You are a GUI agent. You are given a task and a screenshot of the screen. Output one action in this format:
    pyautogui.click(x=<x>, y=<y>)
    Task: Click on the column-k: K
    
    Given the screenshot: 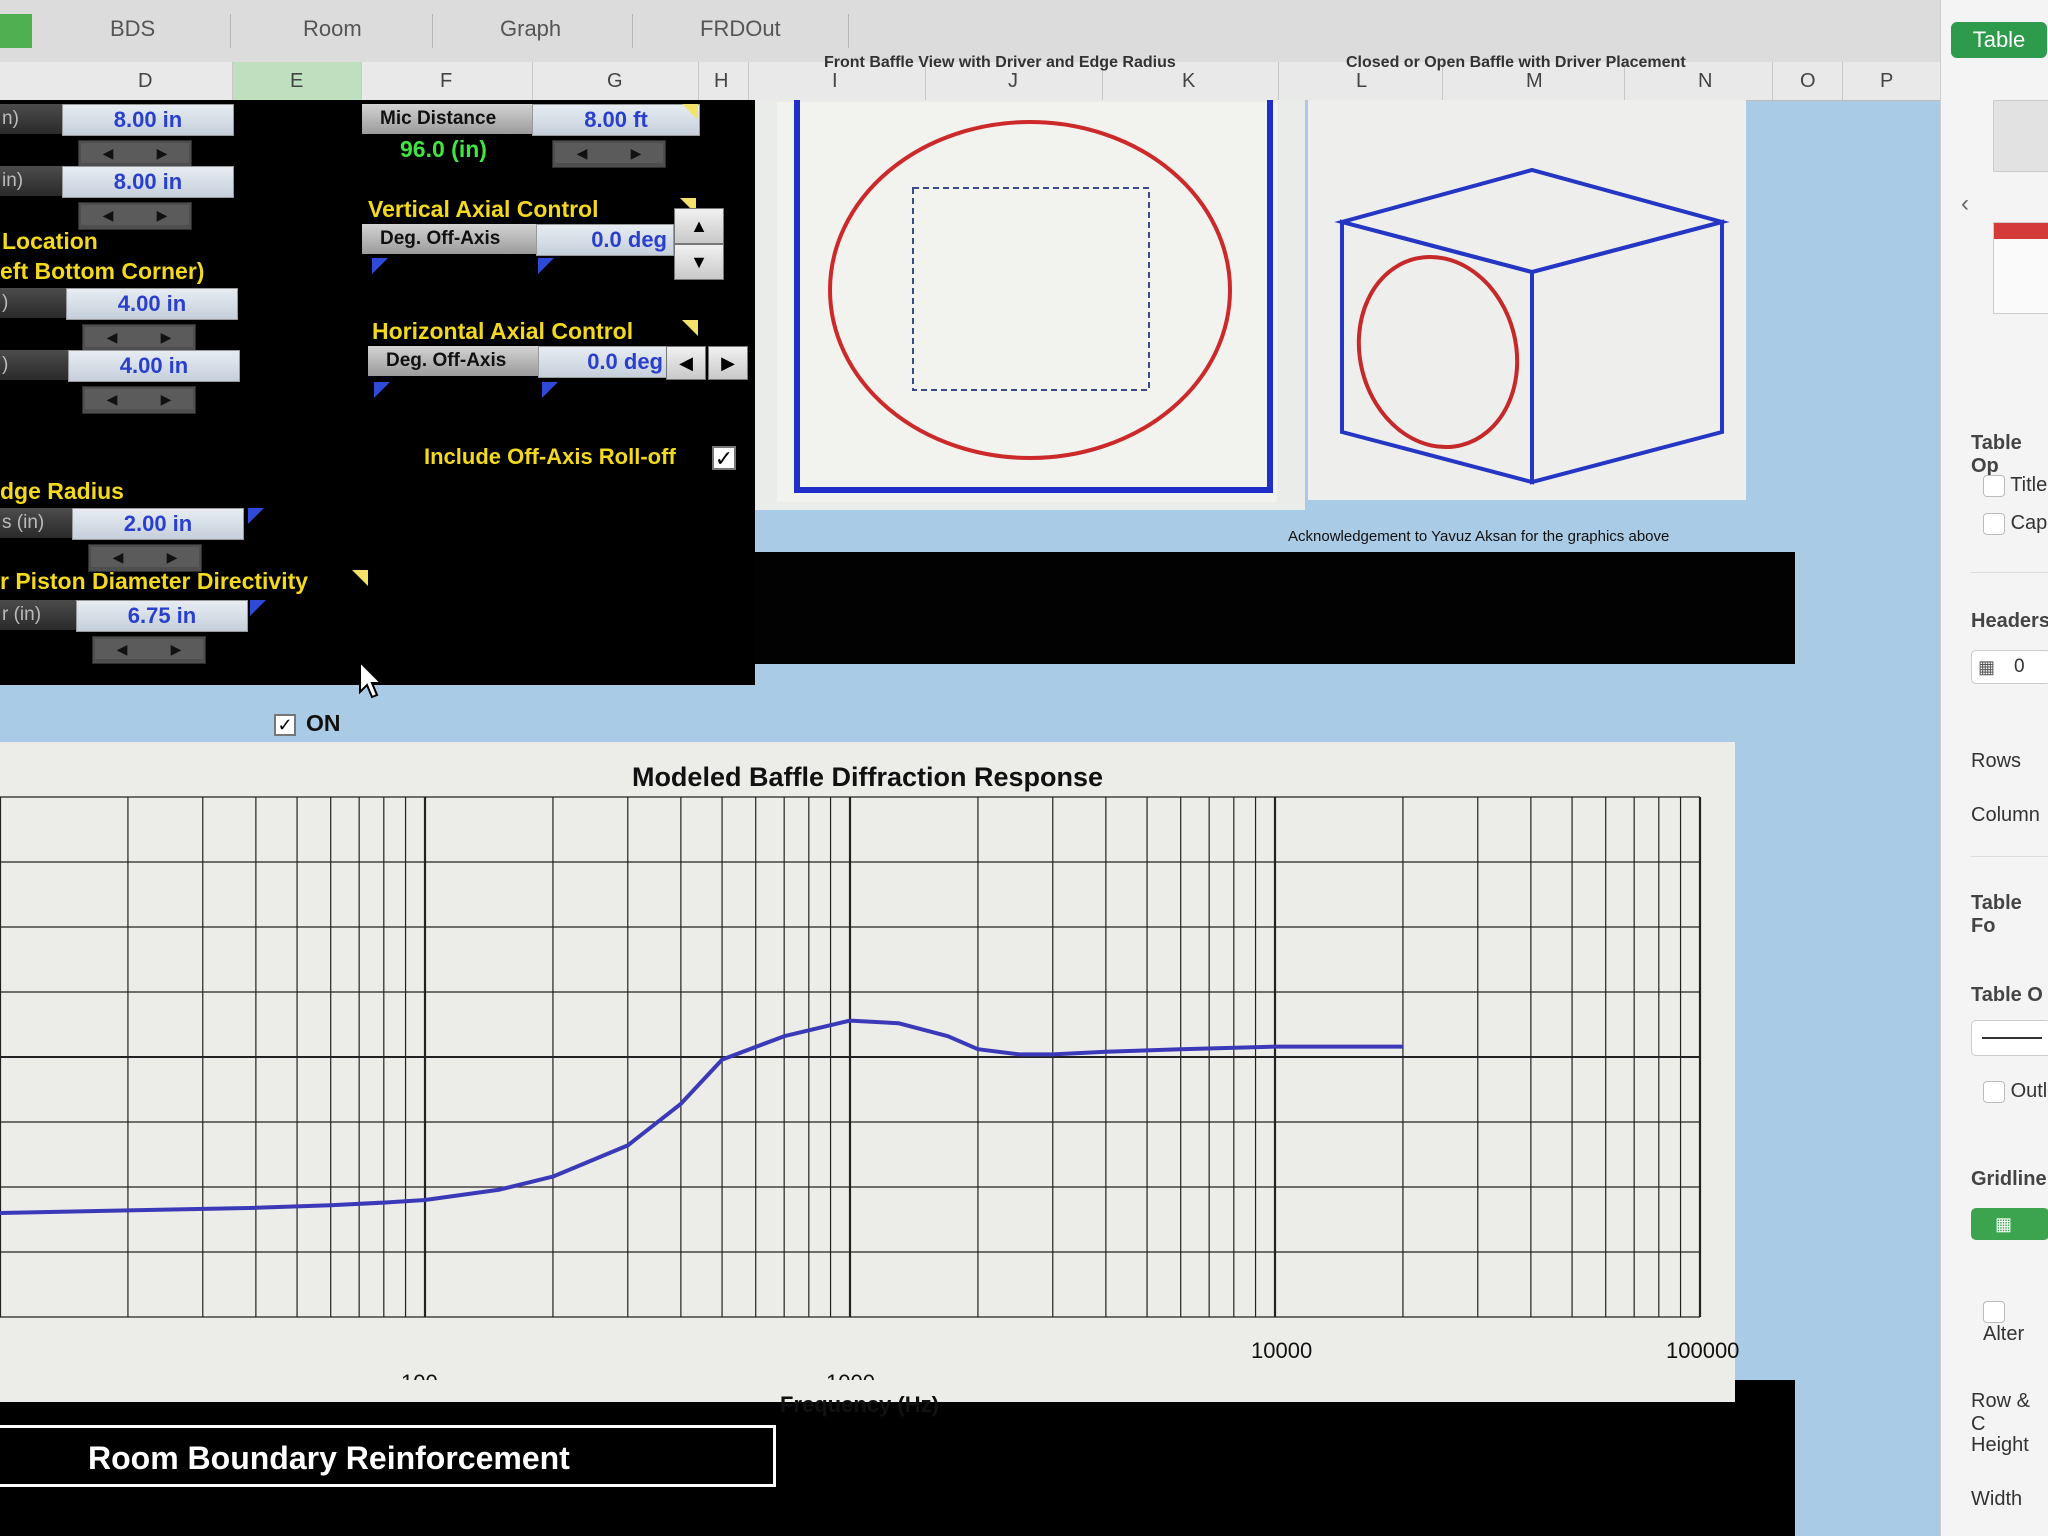 What is the action you would take?
    pyautogui.click(x=1188, y=81)
    